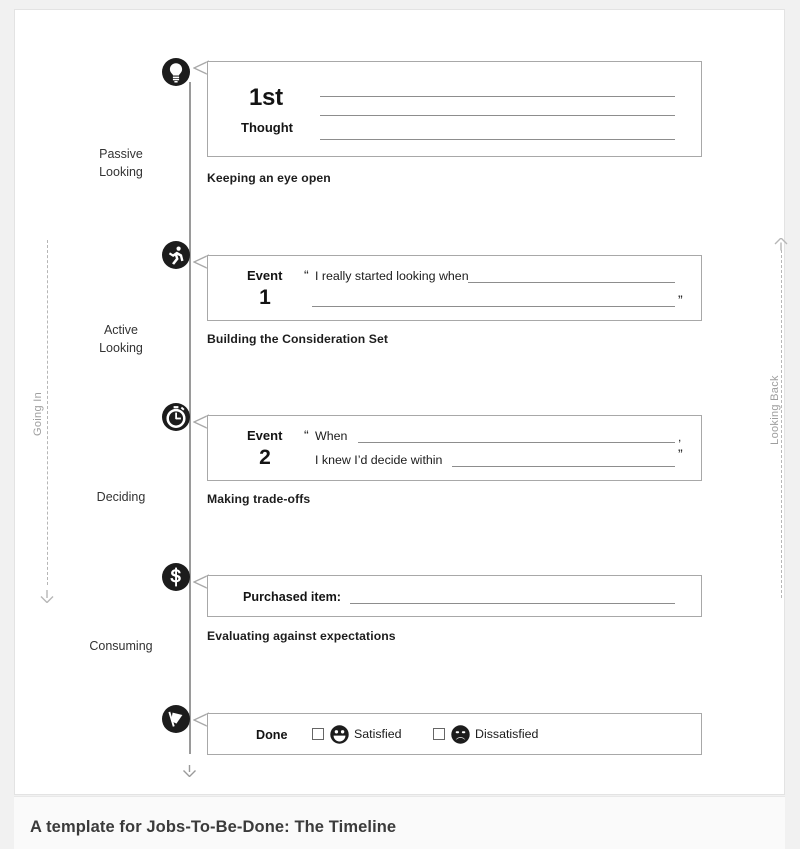 The image size is (800, 849). I want to click on stage-label-line-1: Deciding, so click(121, 497).